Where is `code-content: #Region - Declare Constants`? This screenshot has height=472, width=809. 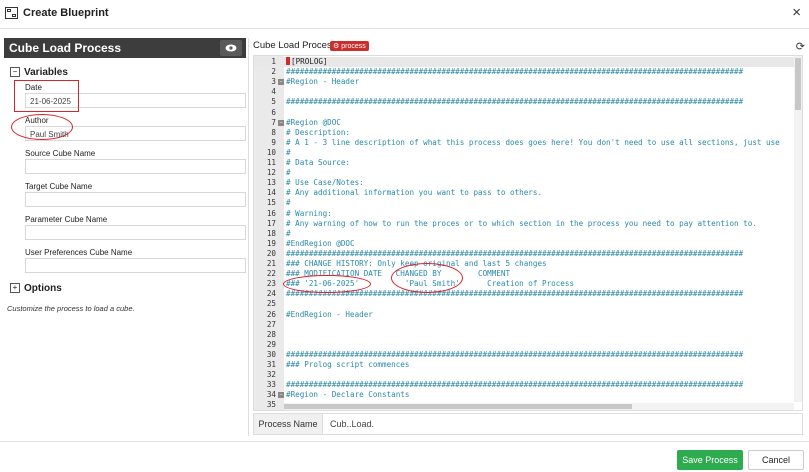 code-content: #Region - Declare Constants is located at coordinates (348, 395).